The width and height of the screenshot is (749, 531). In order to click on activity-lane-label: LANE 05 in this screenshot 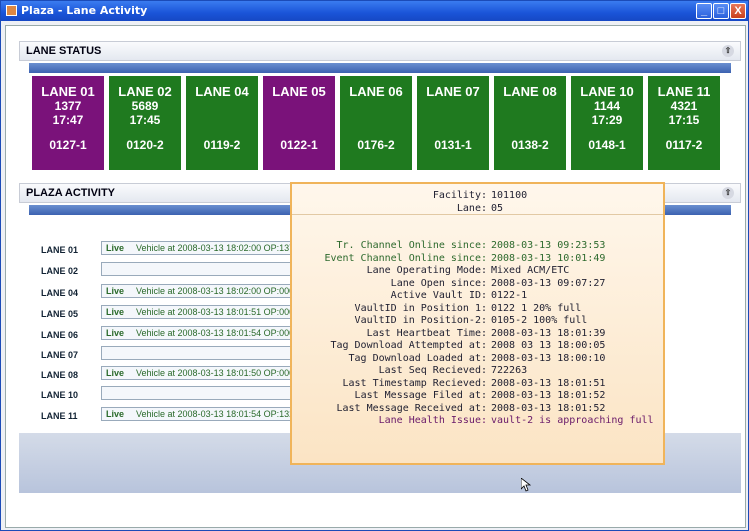, I will do `click(60, 314)`.